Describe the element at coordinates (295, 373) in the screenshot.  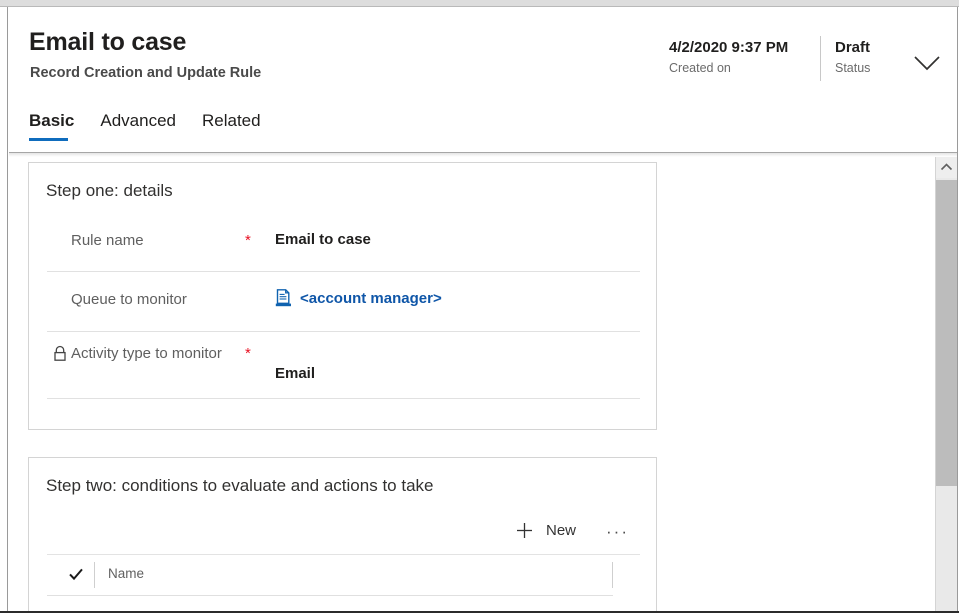
I see `value-activity-type: Email` at that location.